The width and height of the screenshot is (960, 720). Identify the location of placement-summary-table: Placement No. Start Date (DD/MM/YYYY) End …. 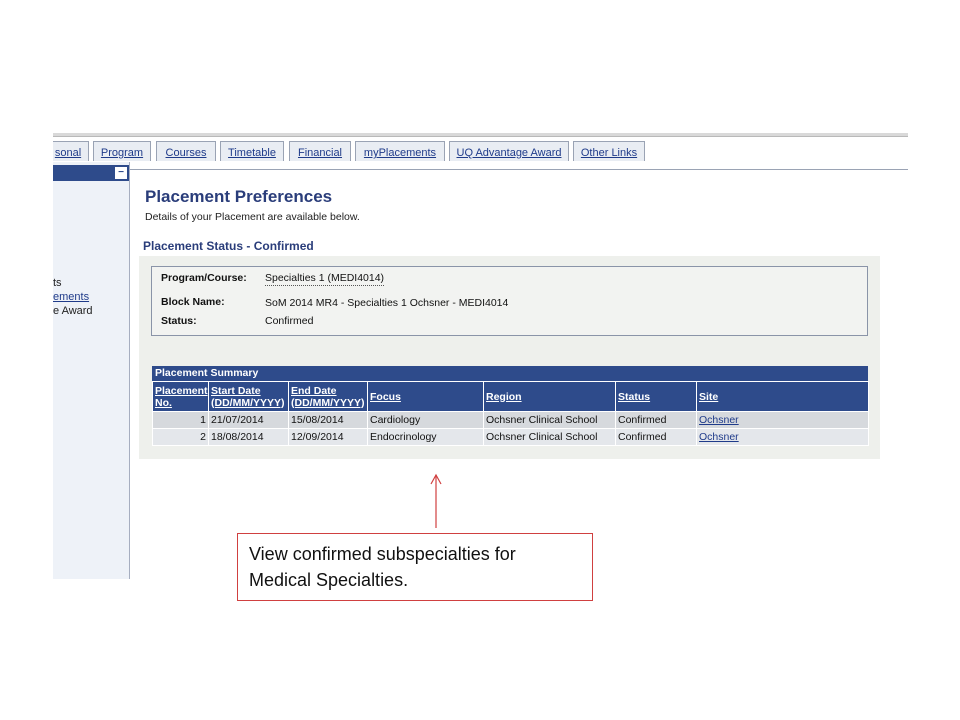
(510, 413).